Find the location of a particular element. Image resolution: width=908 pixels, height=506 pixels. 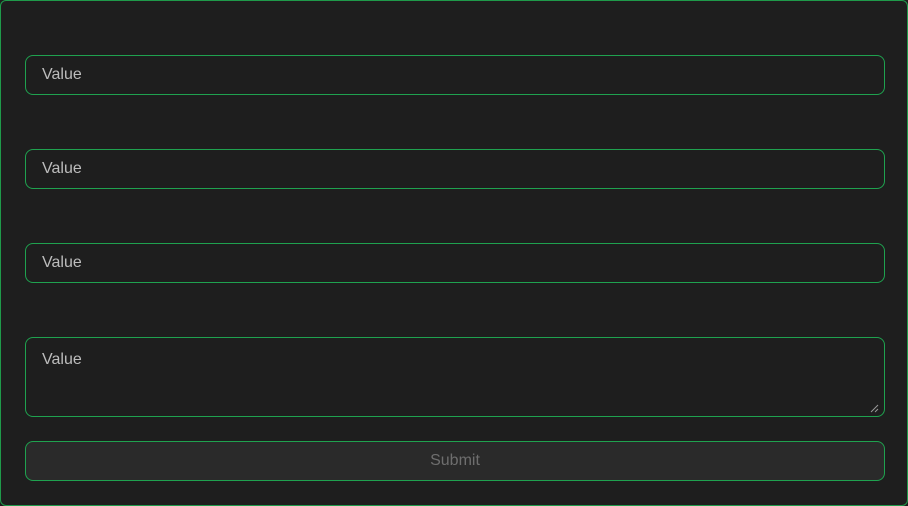

textarea-value: Value is located at coordinates (62, 359).